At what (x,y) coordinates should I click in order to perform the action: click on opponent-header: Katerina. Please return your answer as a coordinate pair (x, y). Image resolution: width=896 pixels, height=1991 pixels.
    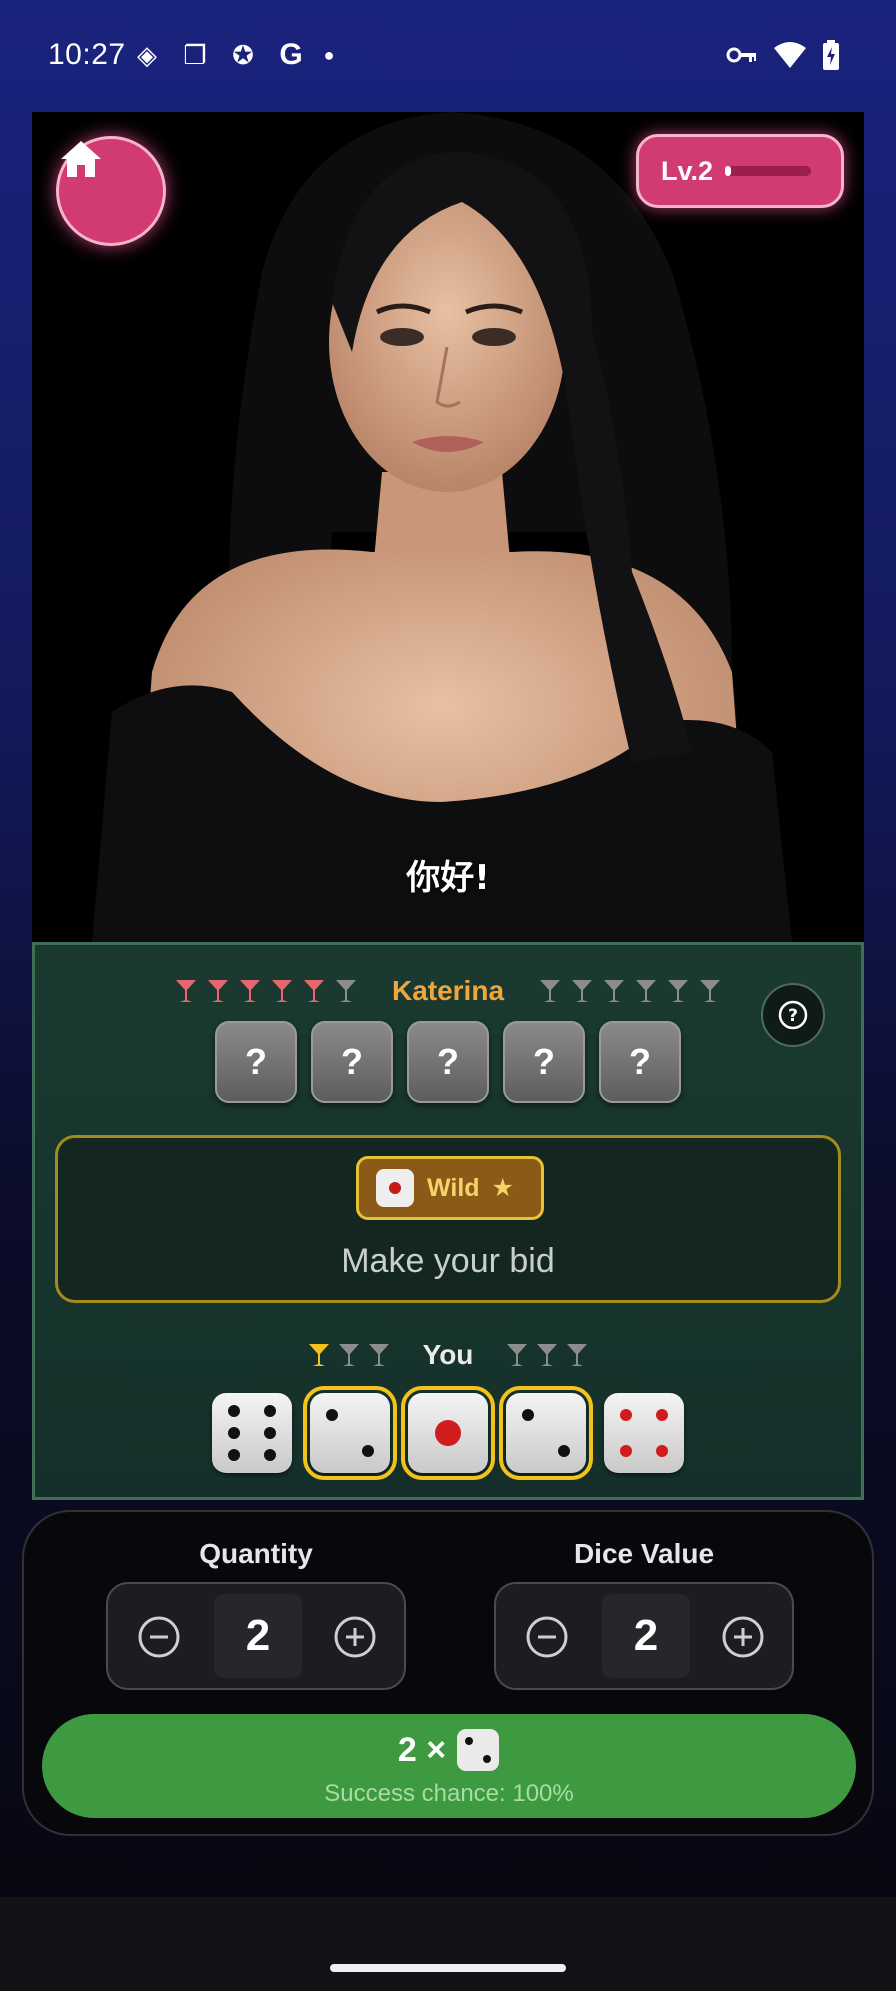
    Looking at the image, I should click on (448, 991).